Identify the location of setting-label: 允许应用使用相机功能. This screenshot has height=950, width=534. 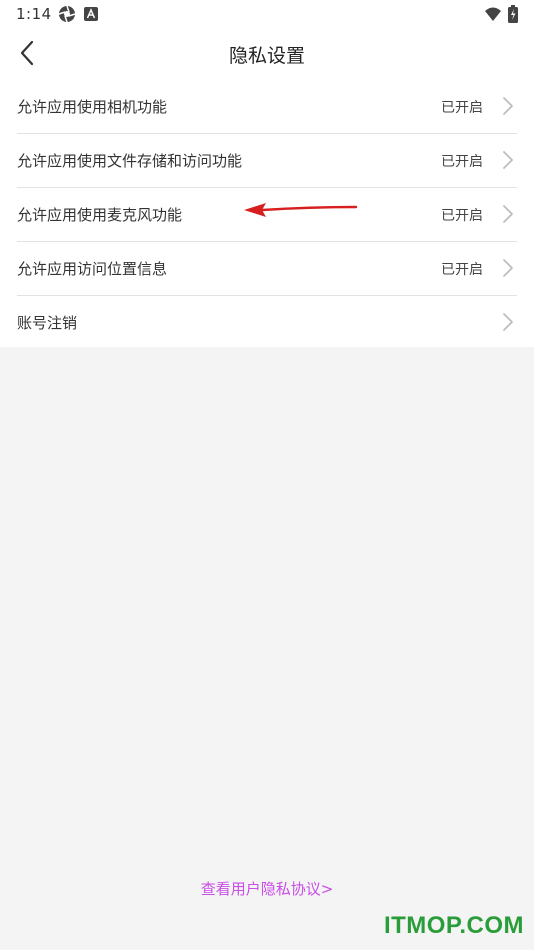
(92, 107).